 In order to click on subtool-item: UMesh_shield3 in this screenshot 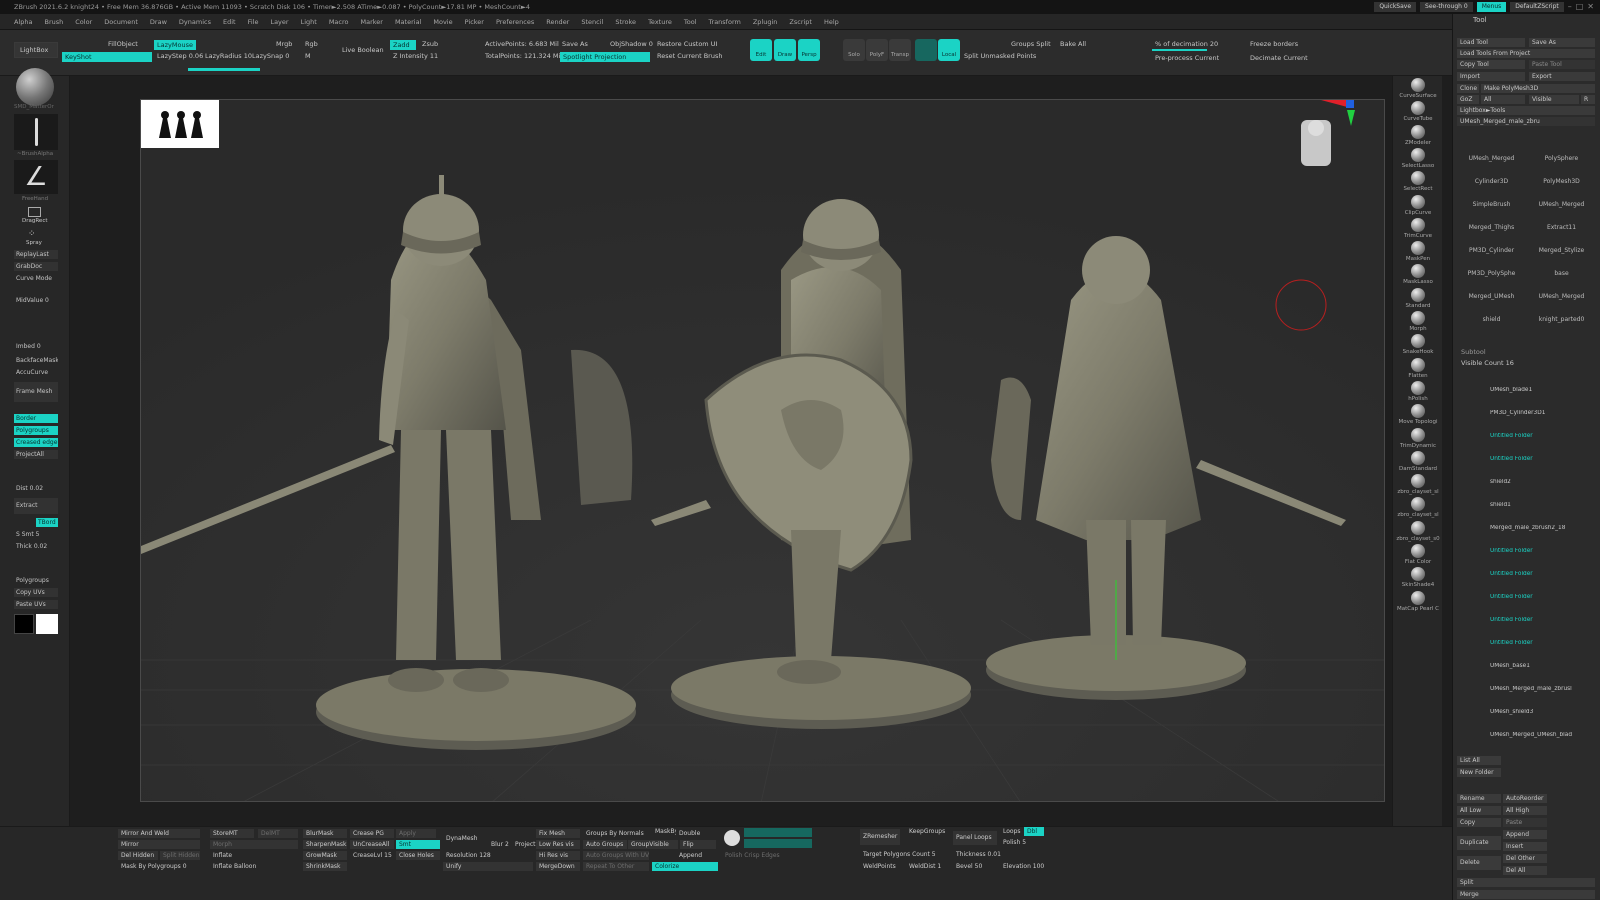, I will do `click(1538, 713)`.